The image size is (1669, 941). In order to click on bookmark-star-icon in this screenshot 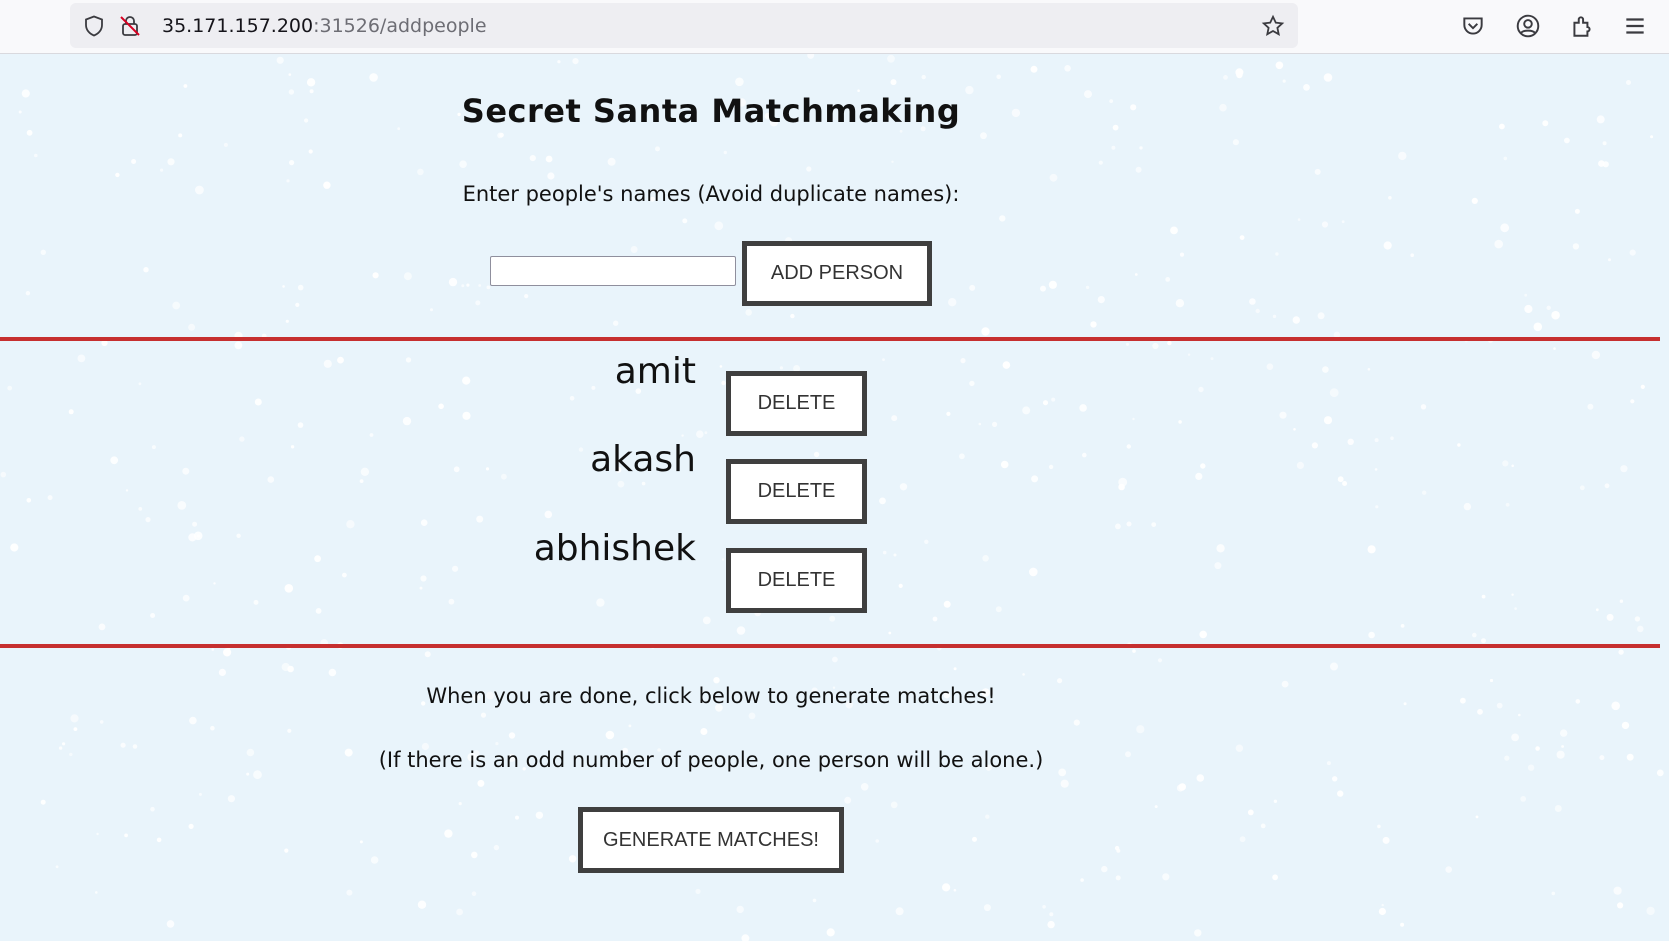, I will do `click(1273, 26)`.